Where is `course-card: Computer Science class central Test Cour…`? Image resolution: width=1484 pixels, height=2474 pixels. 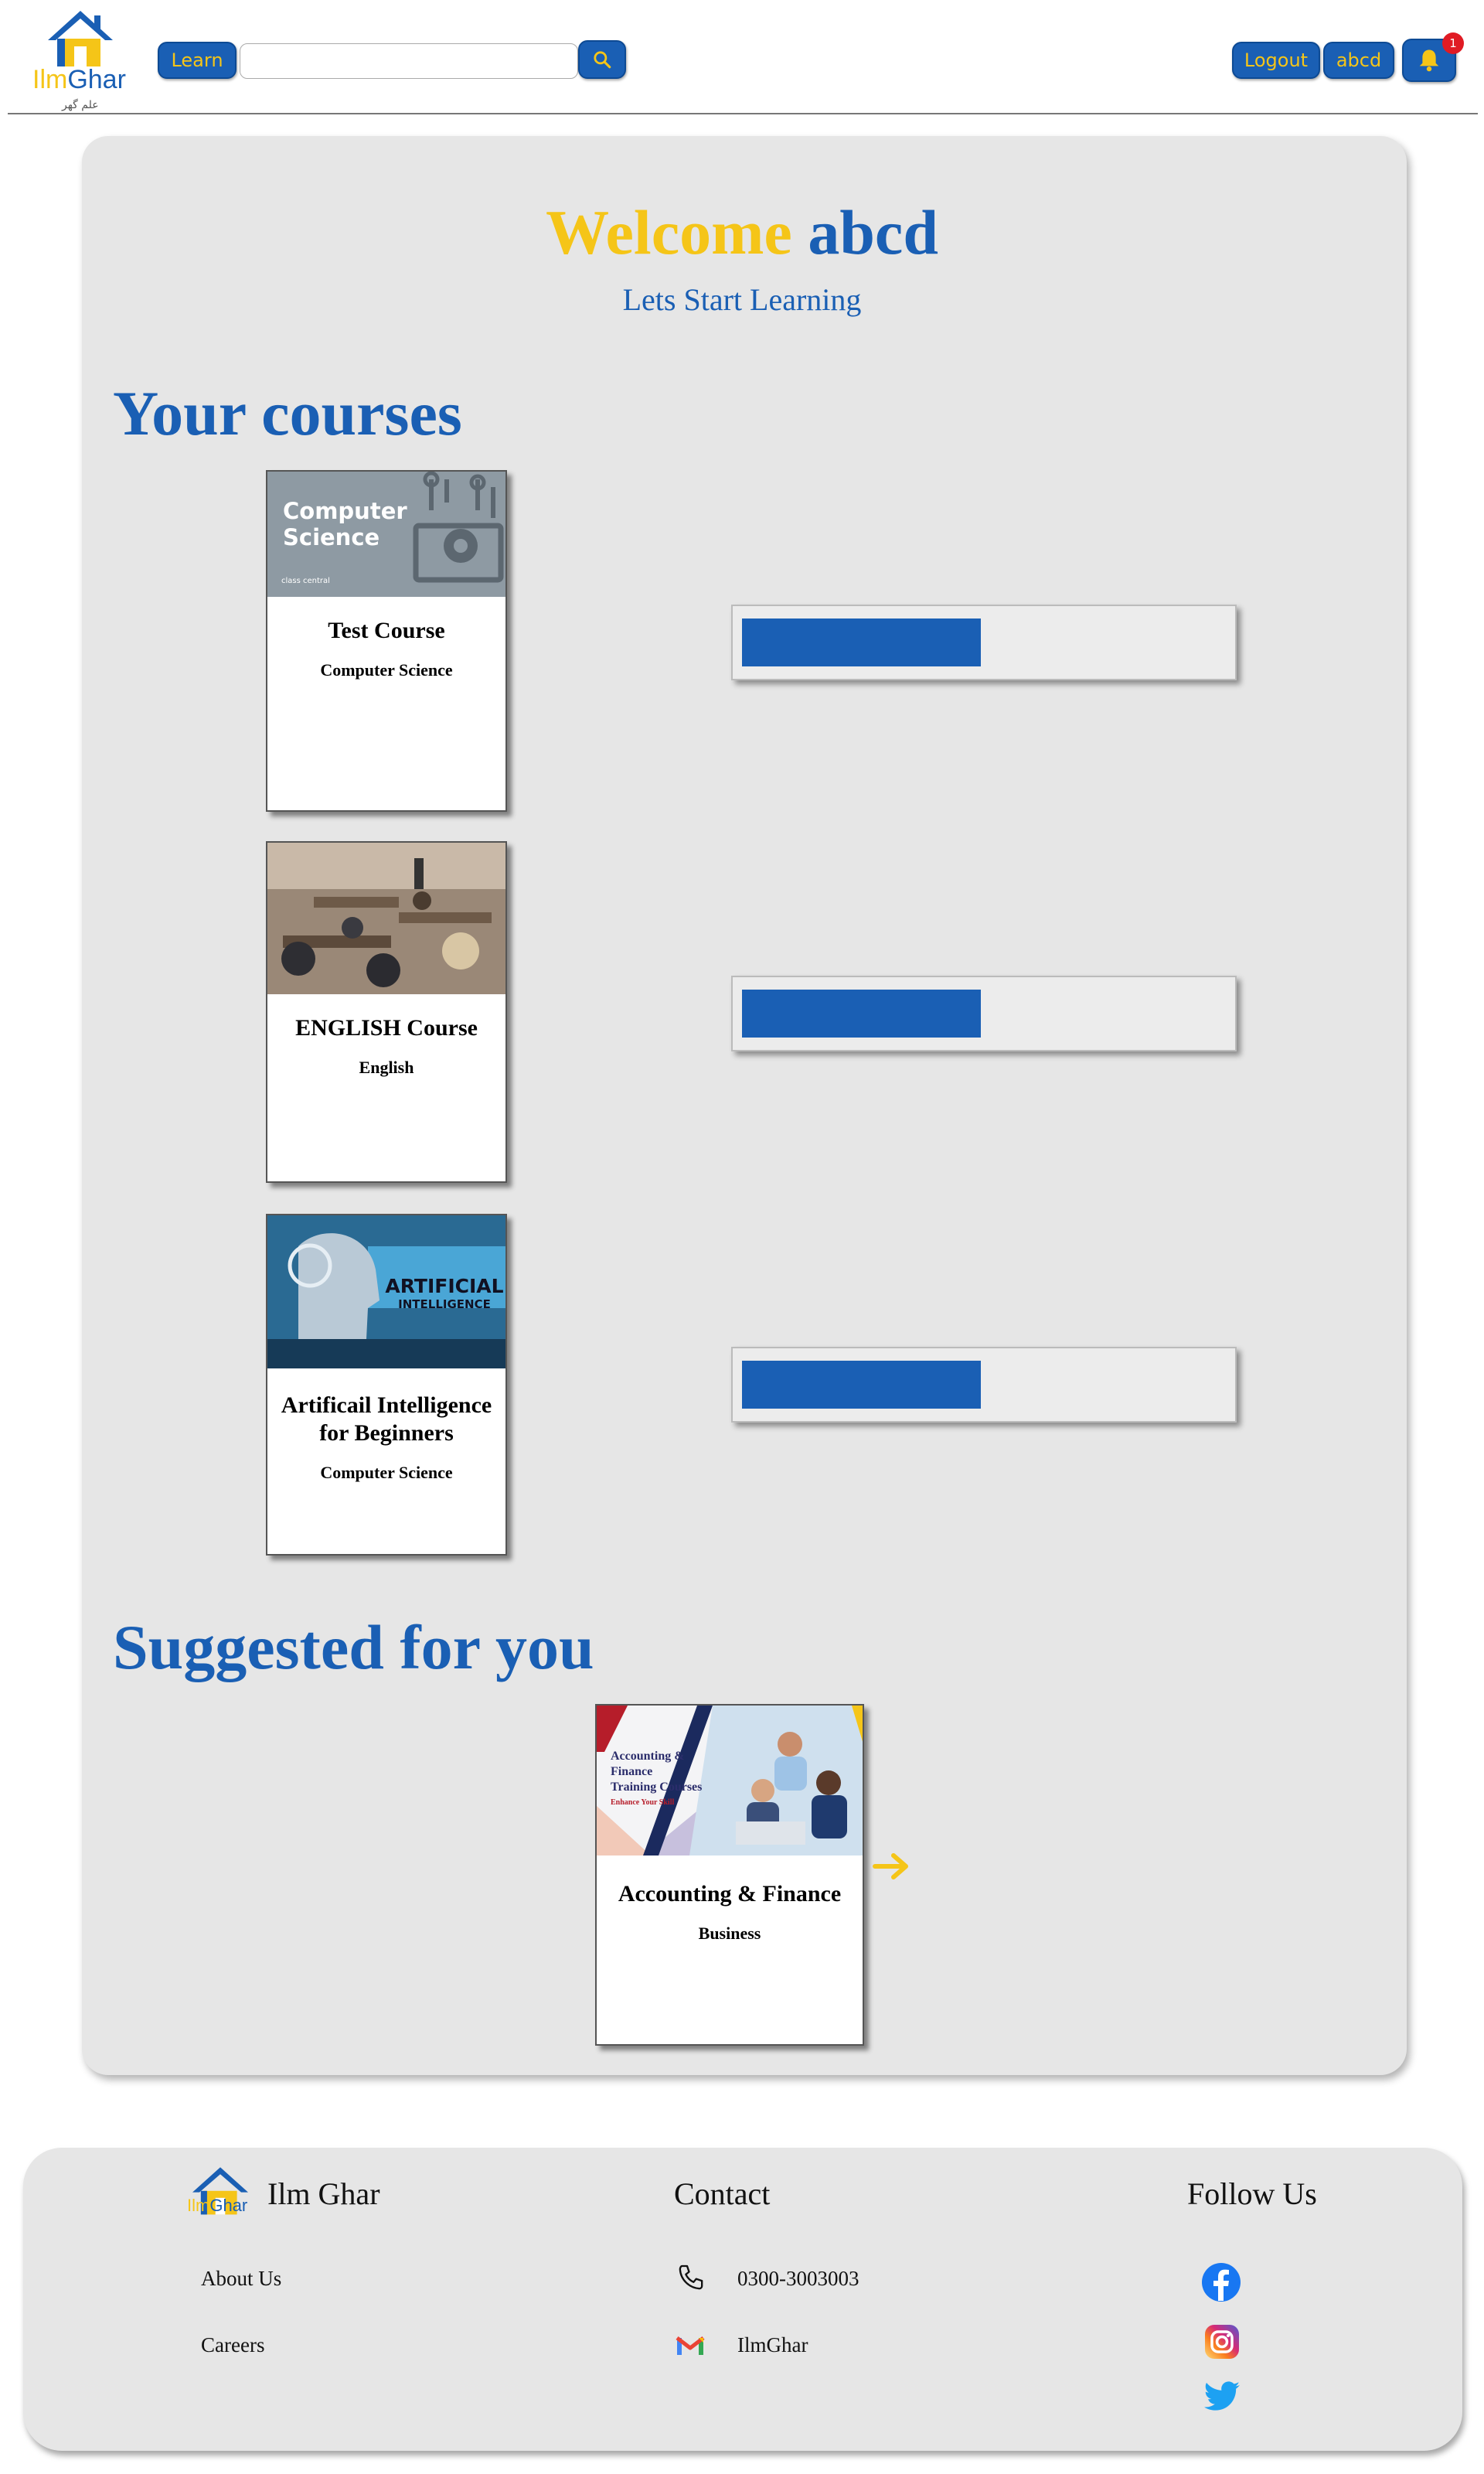
course-card: Computer Science class central Test Cour… is located at coordinates (386, 641).